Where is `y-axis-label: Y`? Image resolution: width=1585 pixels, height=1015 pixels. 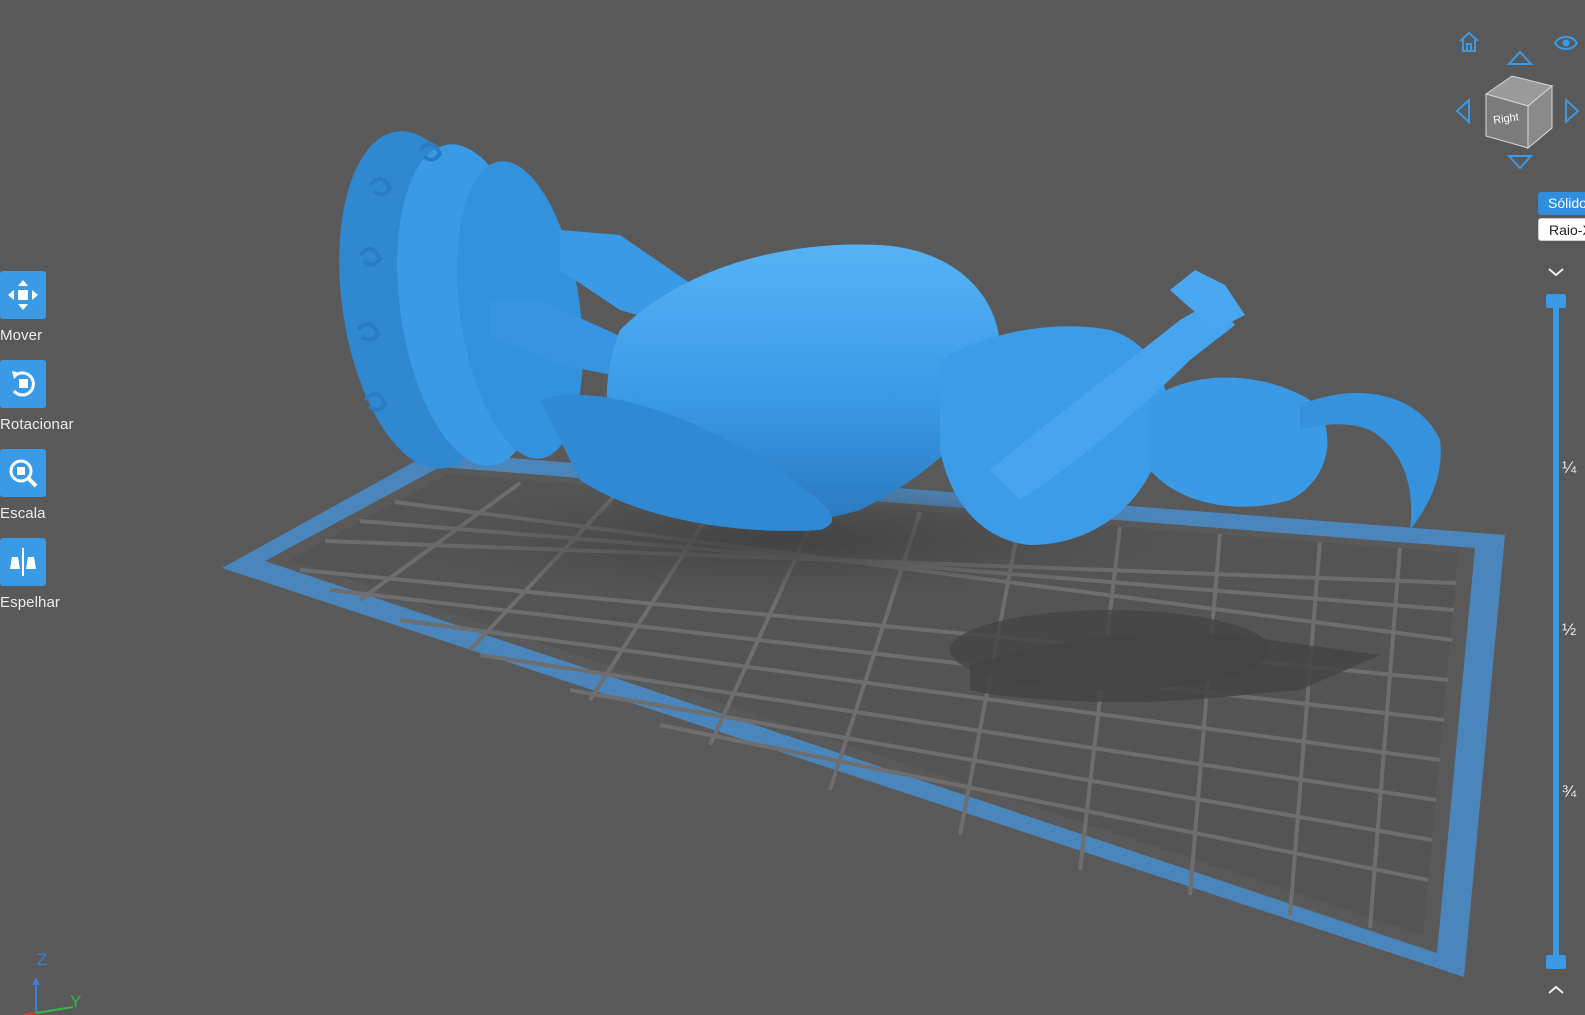
y-axis-label: Y is located at coordinates (76, 1001).